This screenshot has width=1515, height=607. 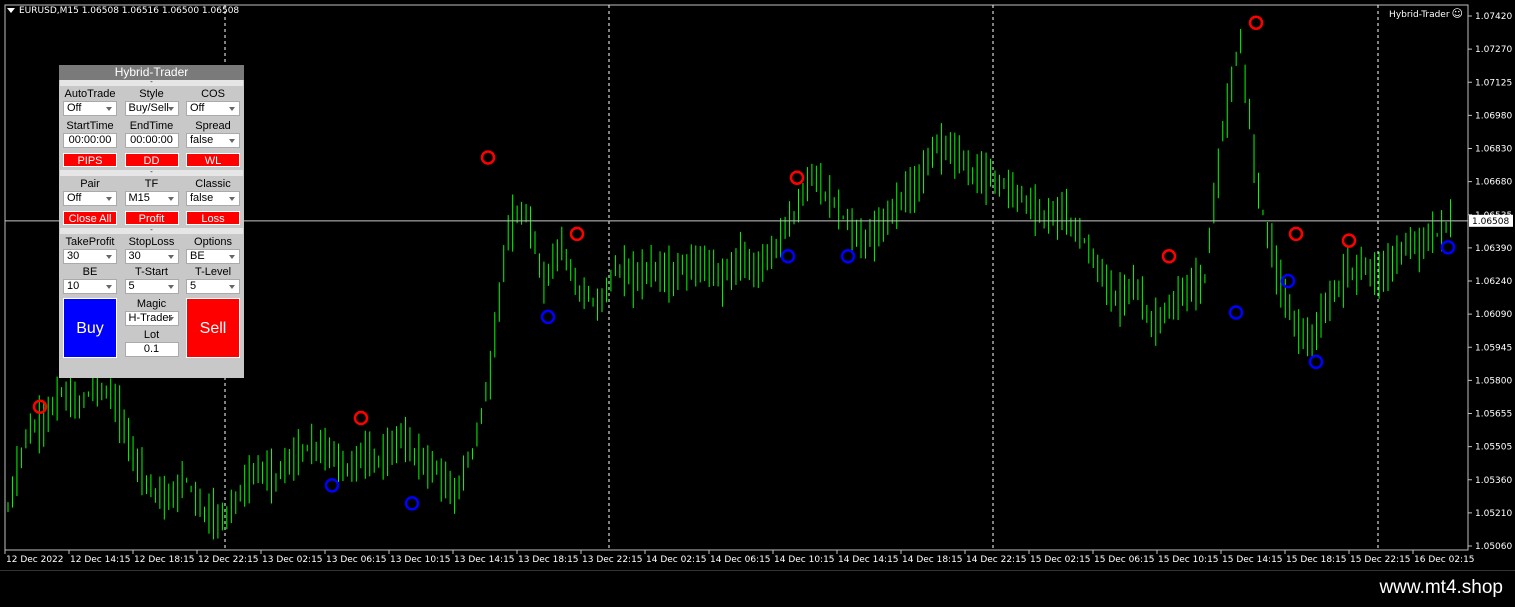 I want to click on options-label: Options, so click(x=213, y=242).